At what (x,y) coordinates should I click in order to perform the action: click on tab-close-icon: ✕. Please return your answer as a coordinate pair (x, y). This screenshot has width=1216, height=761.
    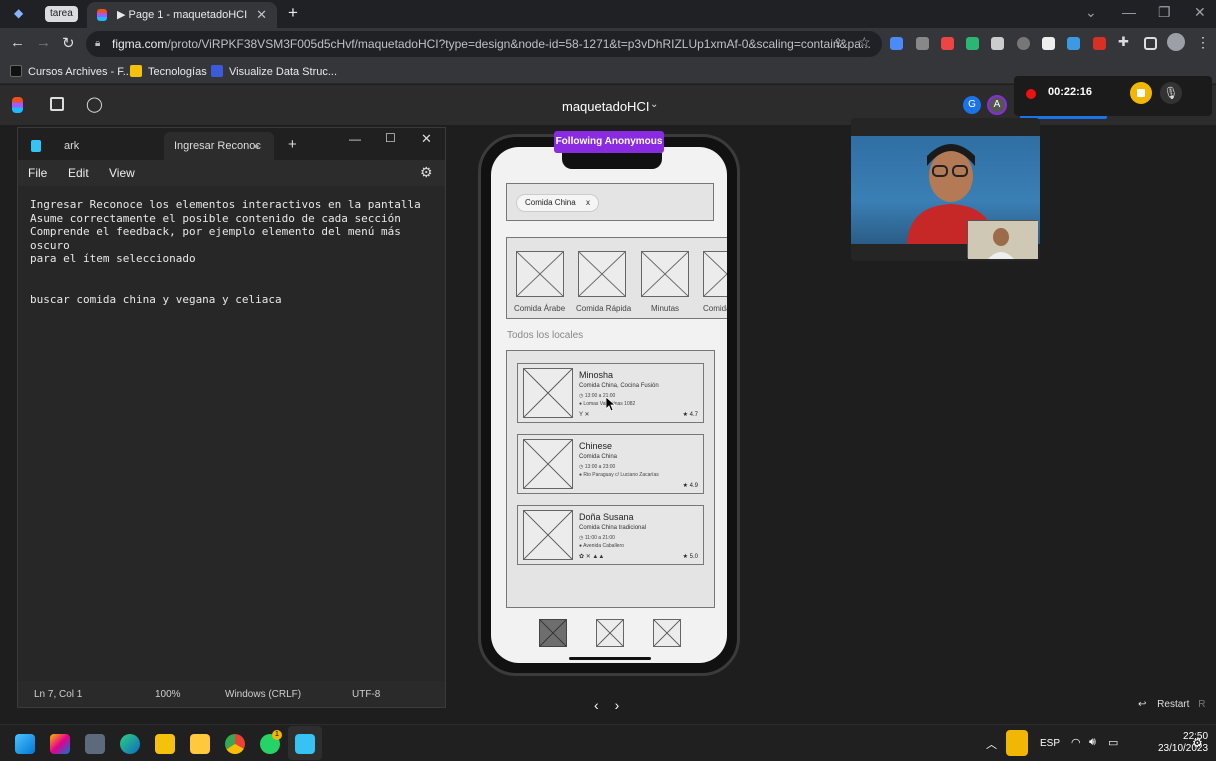
    Looking at the image, I should click on (261, 15).